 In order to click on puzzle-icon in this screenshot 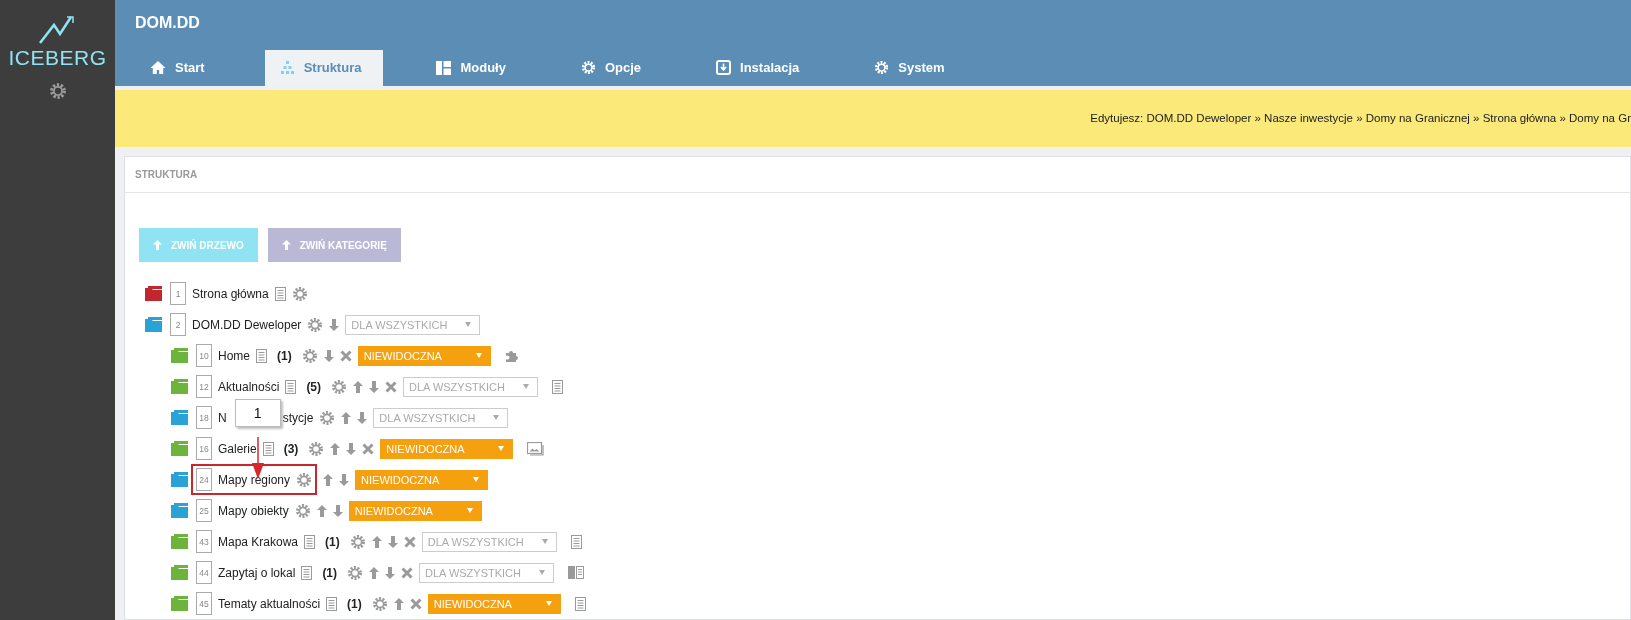, I will do `click(511, 355)`.